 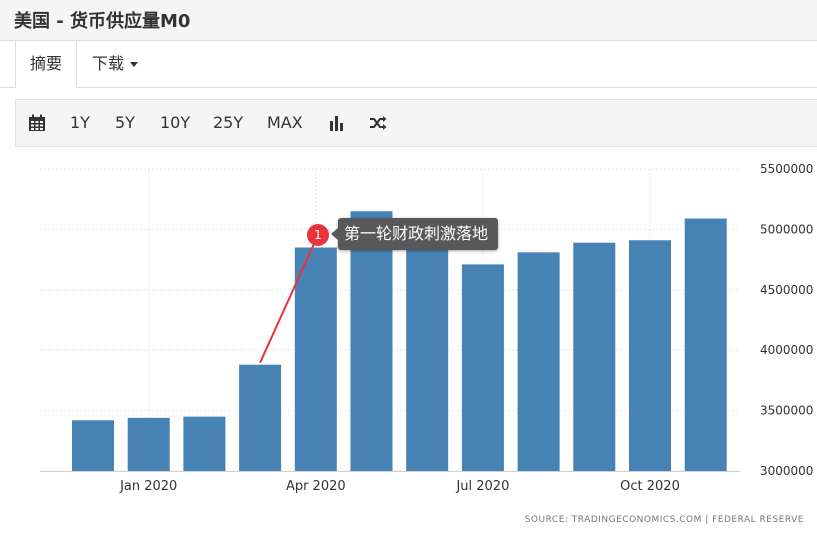 I want to click on x-tick-label: Oct 2020, so click(x=650, y=486).